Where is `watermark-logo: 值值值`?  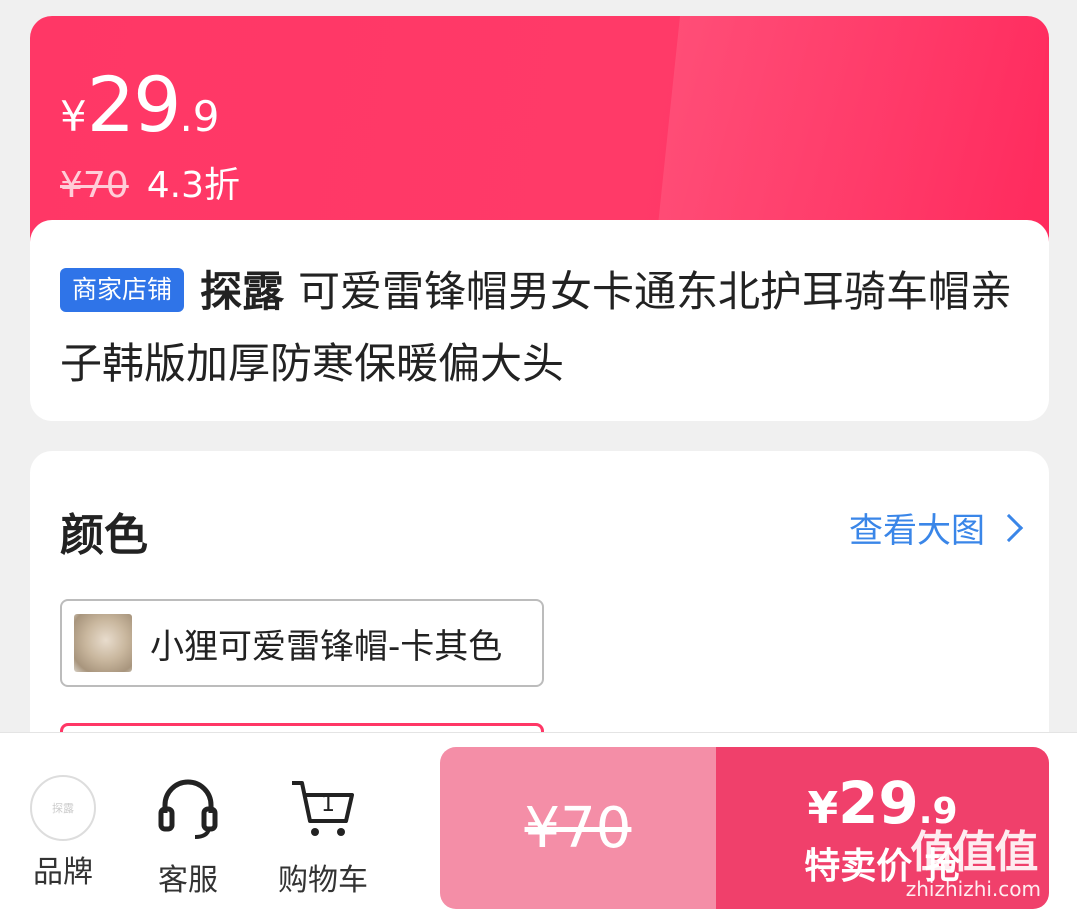
watermark-logo: 值值值 is located at coordinates (974, 852).